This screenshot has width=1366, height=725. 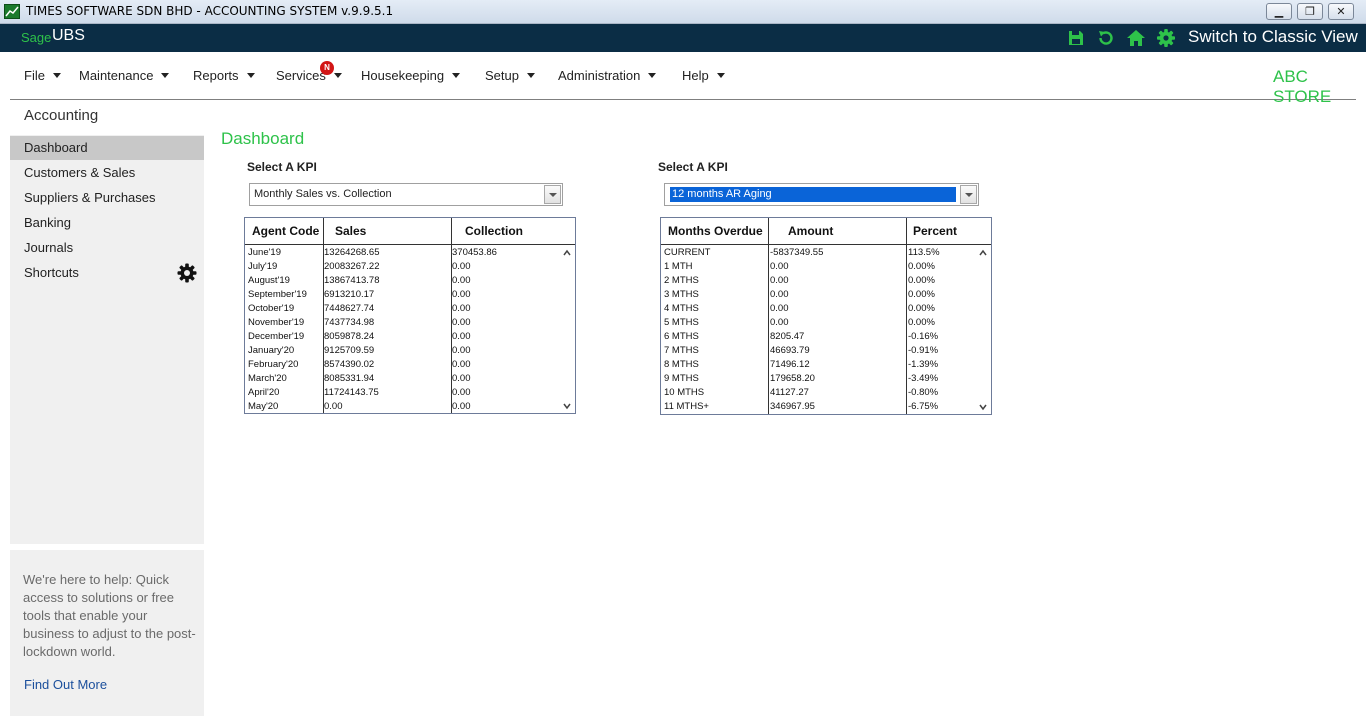 What do you see at coordinates (410, 365) in the screenshot?
I see `table-row: February'20 8574390.02 0.00` at bounding box center [410, 365].